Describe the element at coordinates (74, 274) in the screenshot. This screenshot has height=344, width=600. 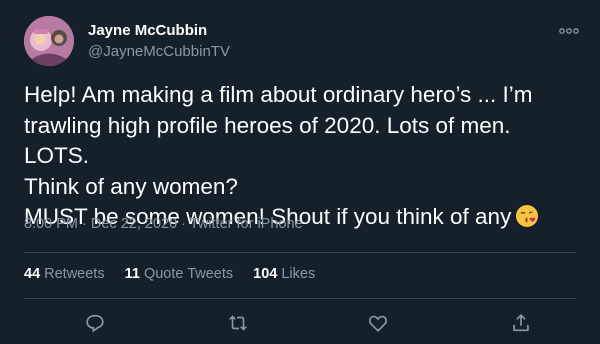
I see `retweets-label: Retweets` at that location.